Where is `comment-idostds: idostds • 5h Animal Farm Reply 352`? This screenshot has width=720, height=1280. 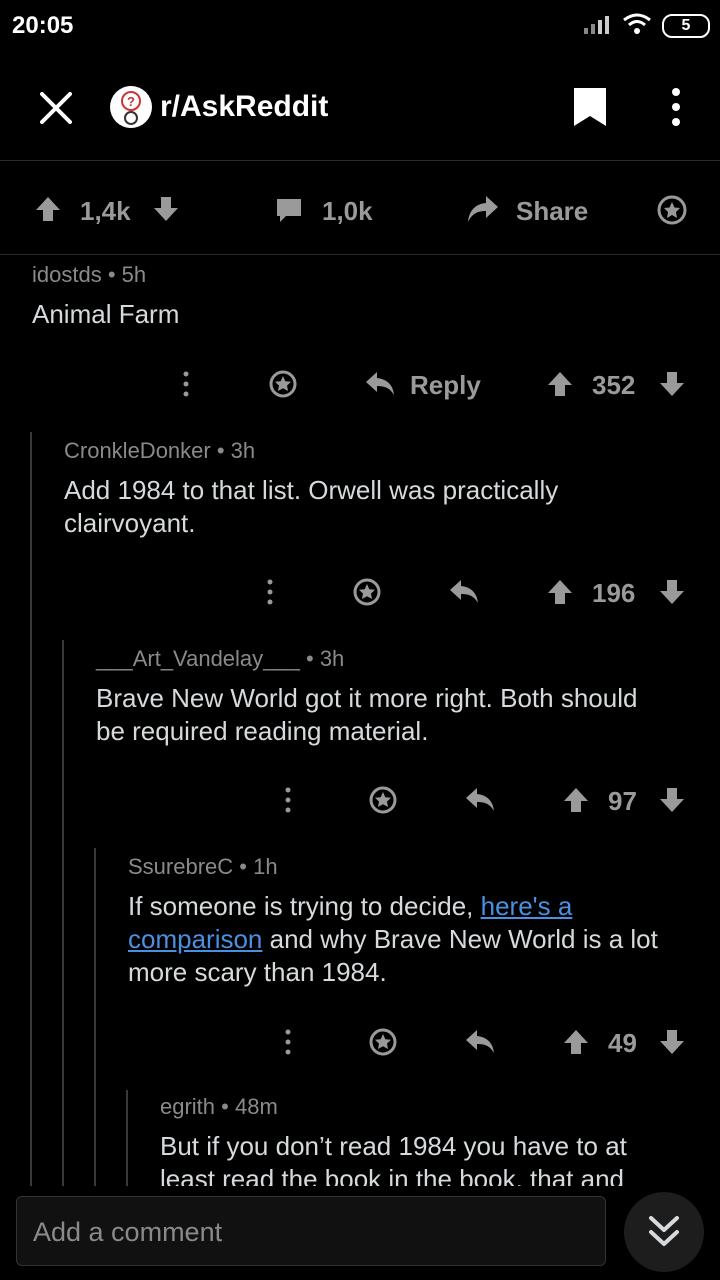
comment-idostds: idostds • 5h Animal Farm Reply 352 is located at coordinates (360, 336).